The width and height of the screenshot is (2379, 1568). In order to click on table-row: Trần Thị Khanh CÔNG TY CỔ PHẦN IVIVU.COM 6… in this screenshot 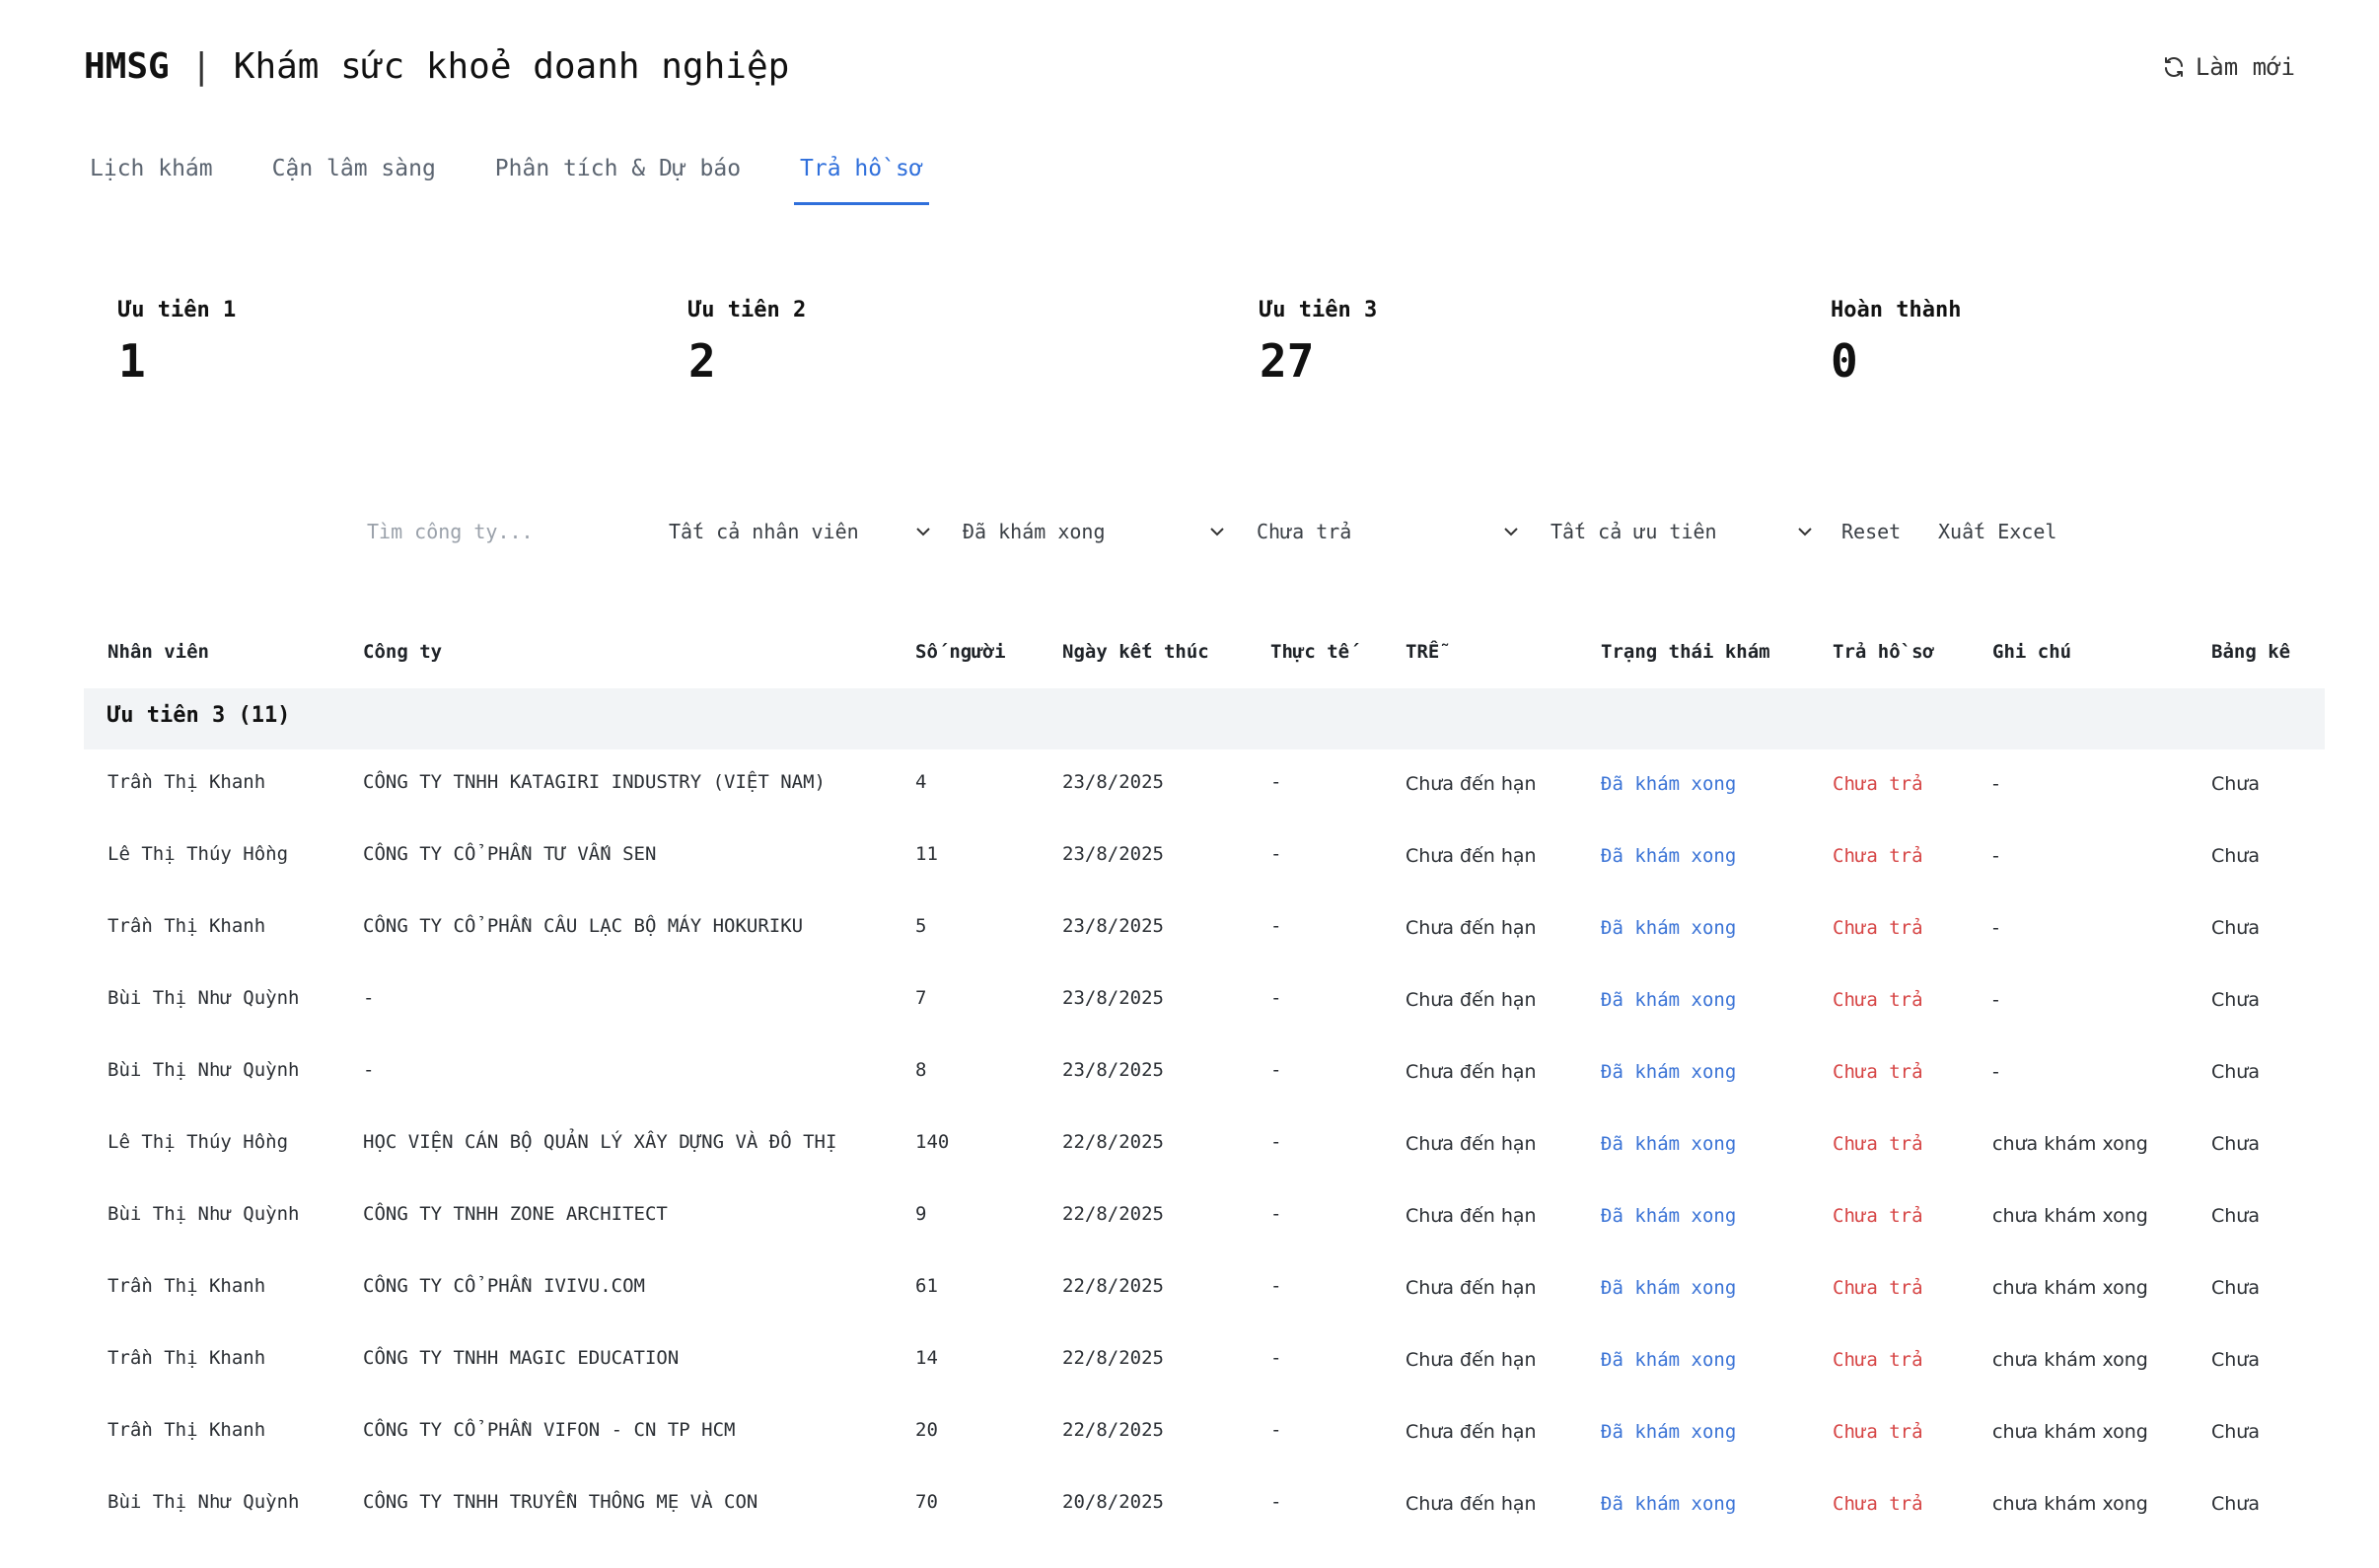, I will do `click(1204, 1289)`.